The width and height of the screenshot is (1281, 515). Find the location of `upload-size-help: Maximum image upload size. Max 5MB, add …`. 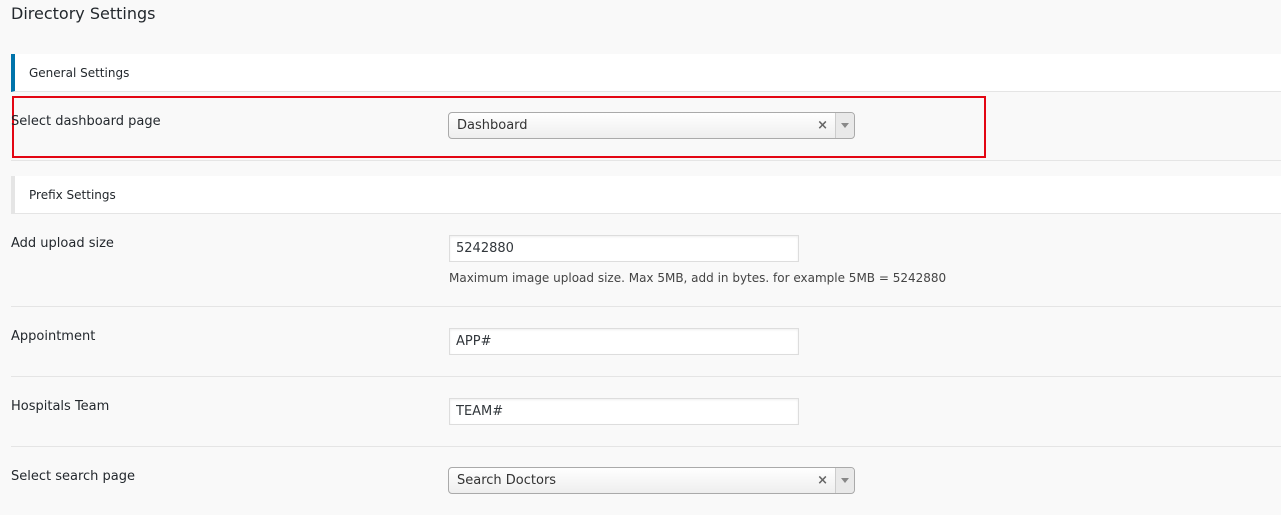

upload-size-help: Maximum image upload size. Max 5MB, add … is located at coordinates (698, 278).